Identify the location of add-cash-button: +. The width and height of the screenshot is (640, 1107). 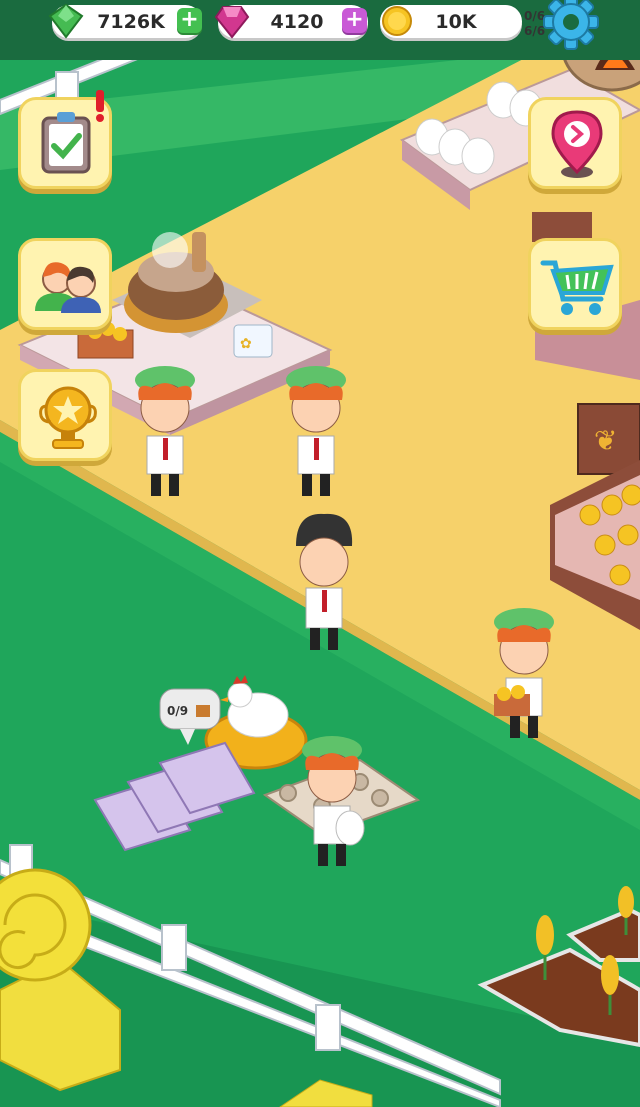
(189, 20).